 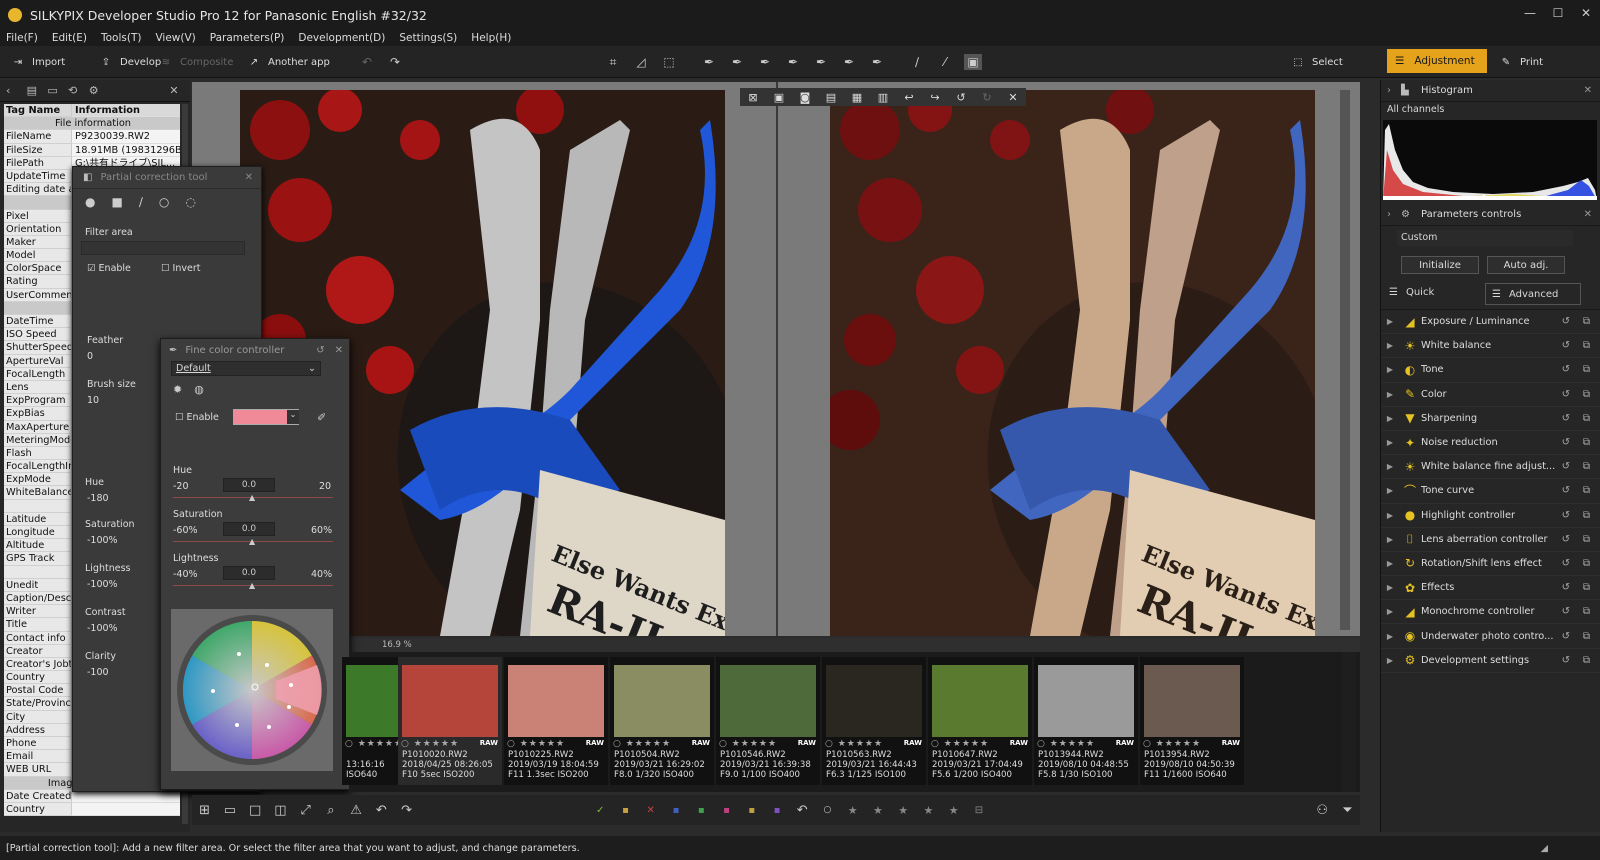 What do you see at coordinates (1490, 443) in the screenshot?
I see `param-group-noise-reduction: ▶ ✦ Noise reduction ↺ ⧉` at bounding box center [1490, 443].